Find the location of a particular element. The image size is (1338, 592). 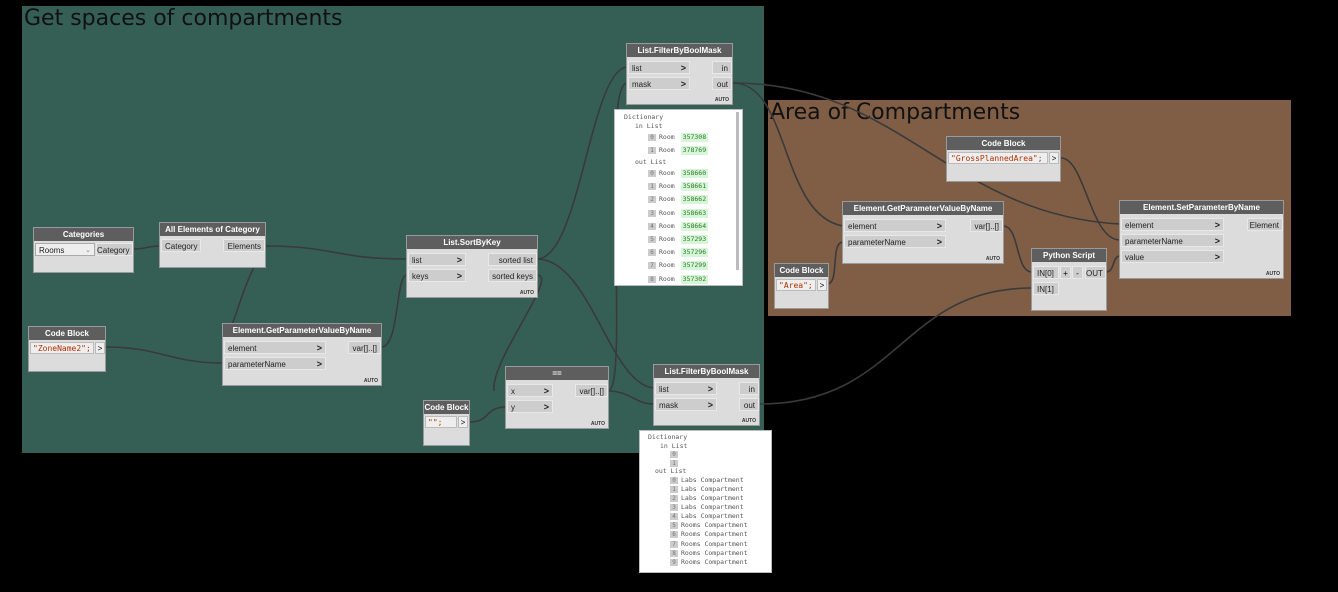

item-index: 8 is located at coordinates (652, 279).